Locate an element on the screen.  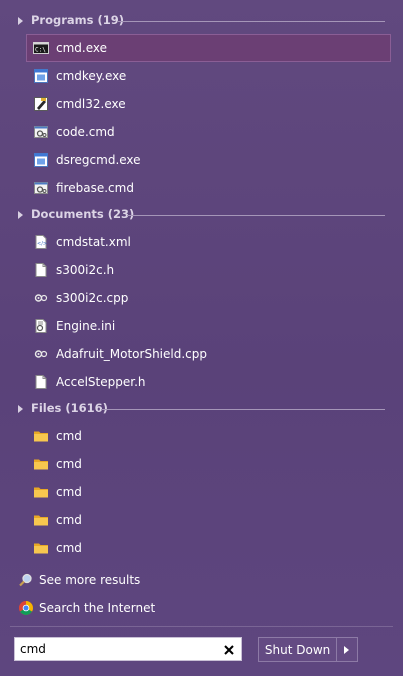
search-internet-label: Search the Internet is located at coordinates (97, 608).